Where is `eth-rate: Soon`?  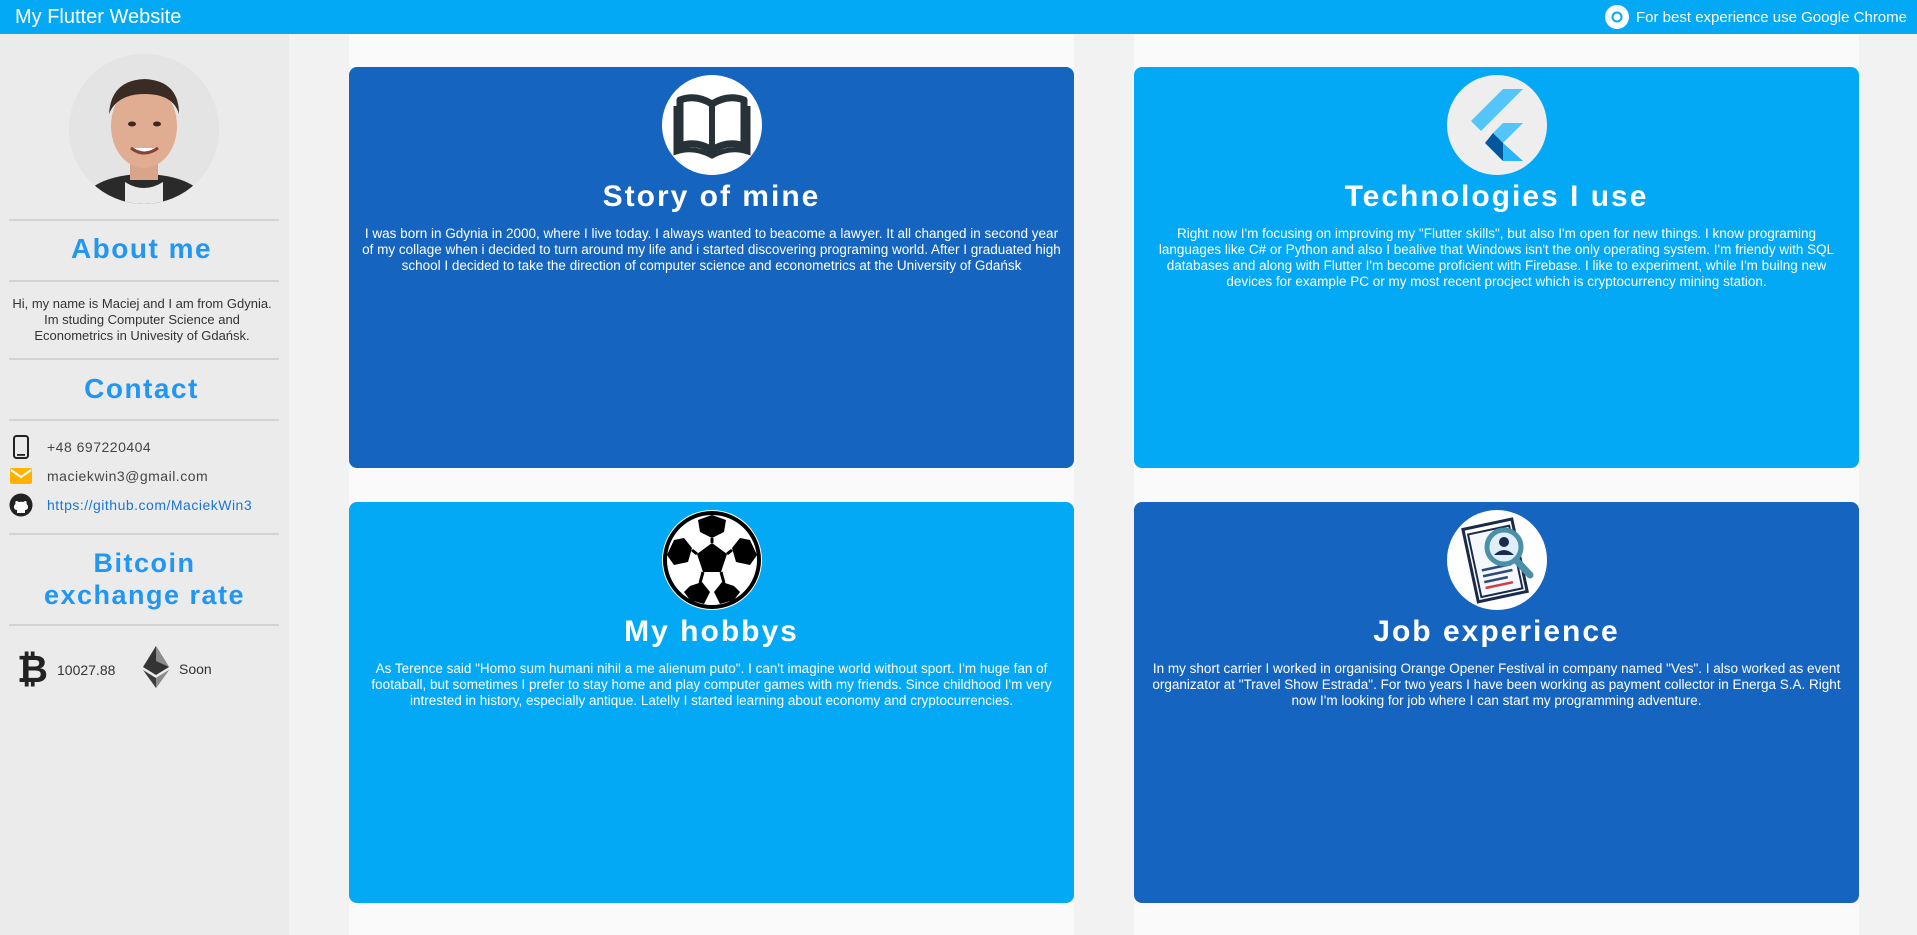
eth-rate: Soon is located at coordinates (177, 668).